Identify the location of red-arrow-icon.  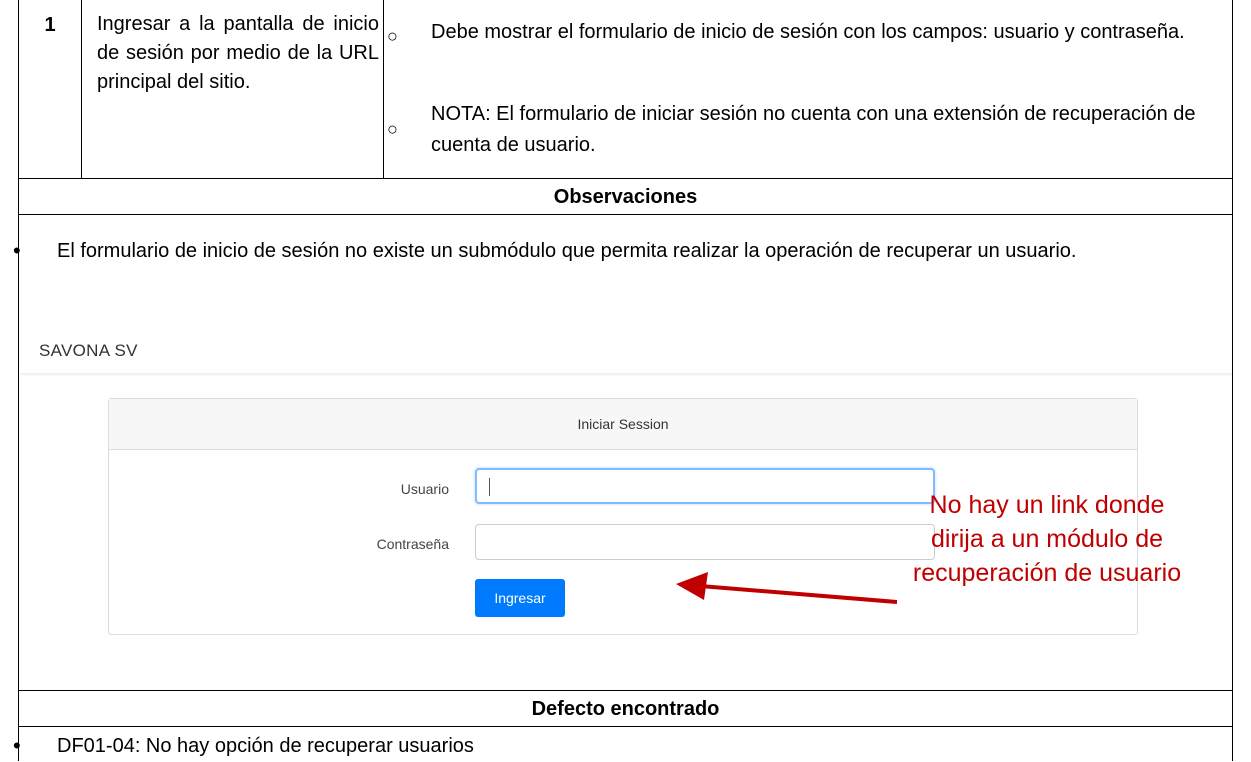
(787, 588).